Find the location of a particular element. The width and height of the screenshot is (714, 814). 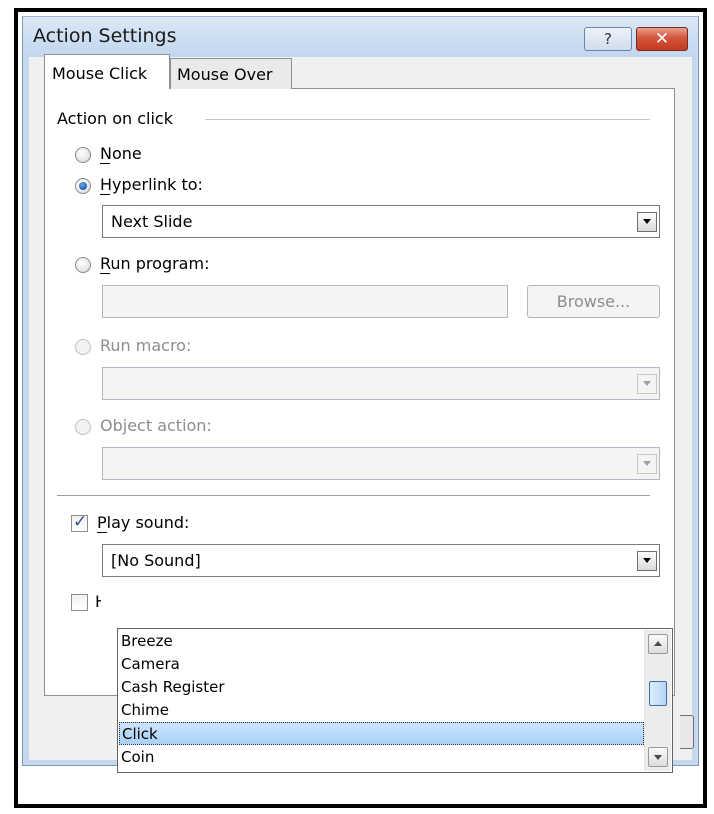

help-button: ? is located at coordinates (608, 39).